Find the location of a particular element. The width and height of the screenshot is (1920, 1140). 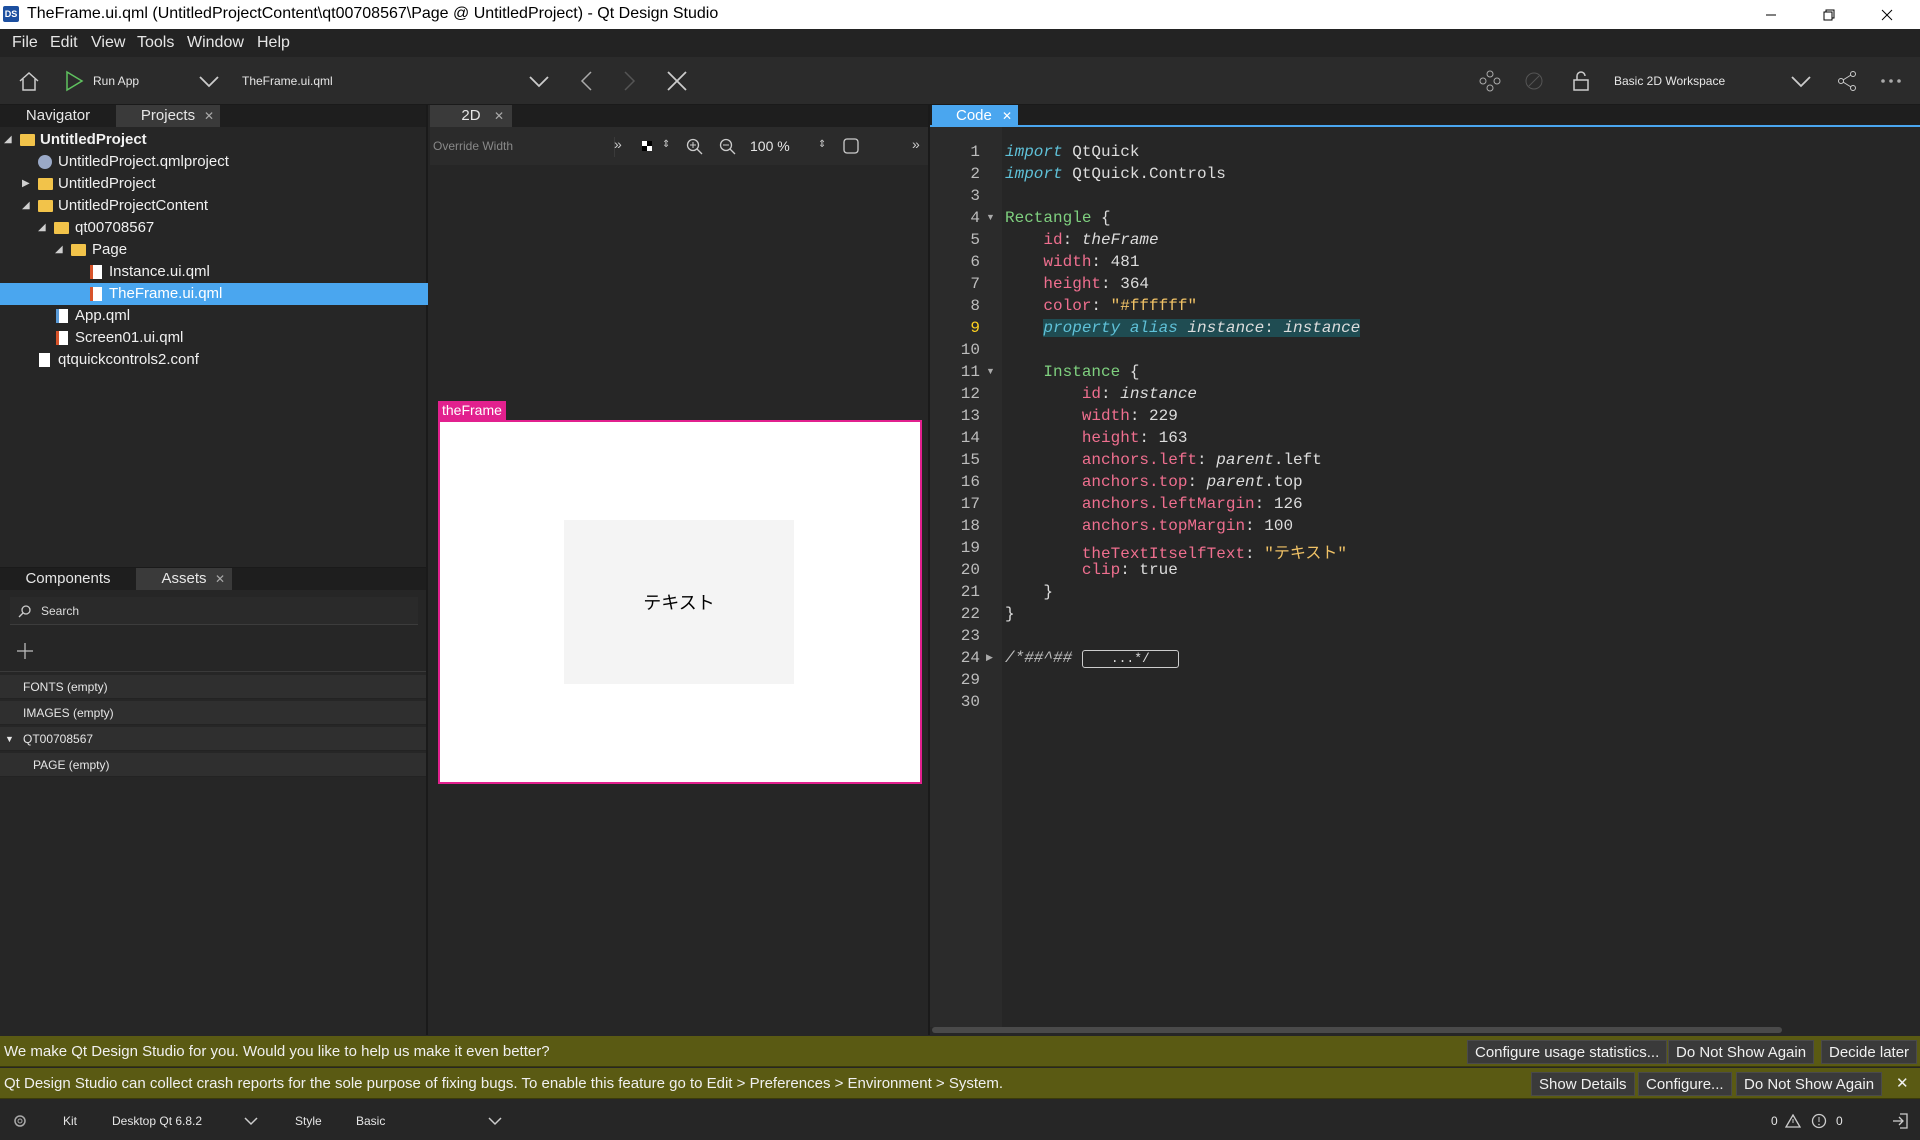

run-app-button is located at coordinates (74, 81).